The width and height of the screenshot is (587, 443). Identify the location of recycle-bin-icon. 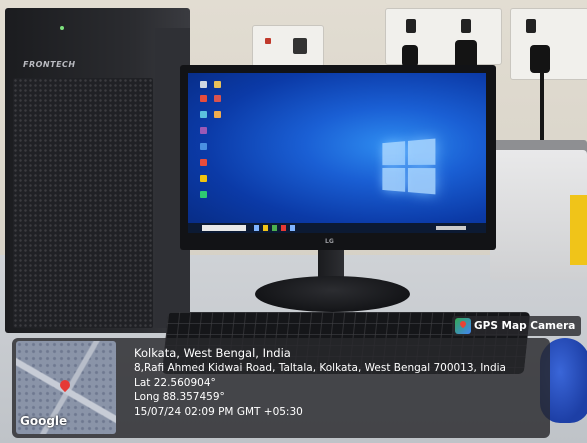
(203, 84).